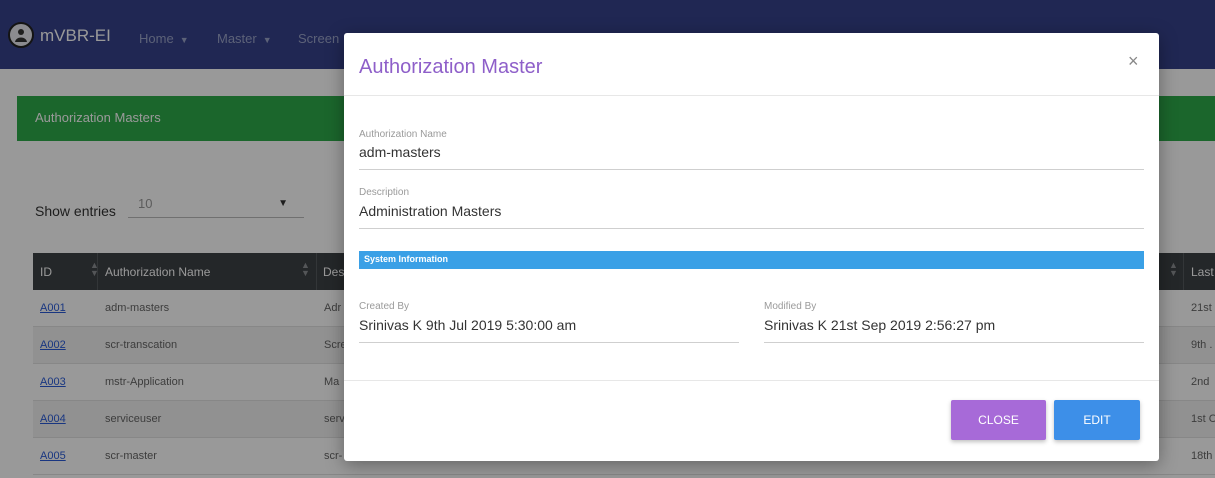 The height and width of the screenshot is (478, 1215). Describe the element at coordinates (406, 259) in the screenshot. I see `system-information-label: System Information` at that location.